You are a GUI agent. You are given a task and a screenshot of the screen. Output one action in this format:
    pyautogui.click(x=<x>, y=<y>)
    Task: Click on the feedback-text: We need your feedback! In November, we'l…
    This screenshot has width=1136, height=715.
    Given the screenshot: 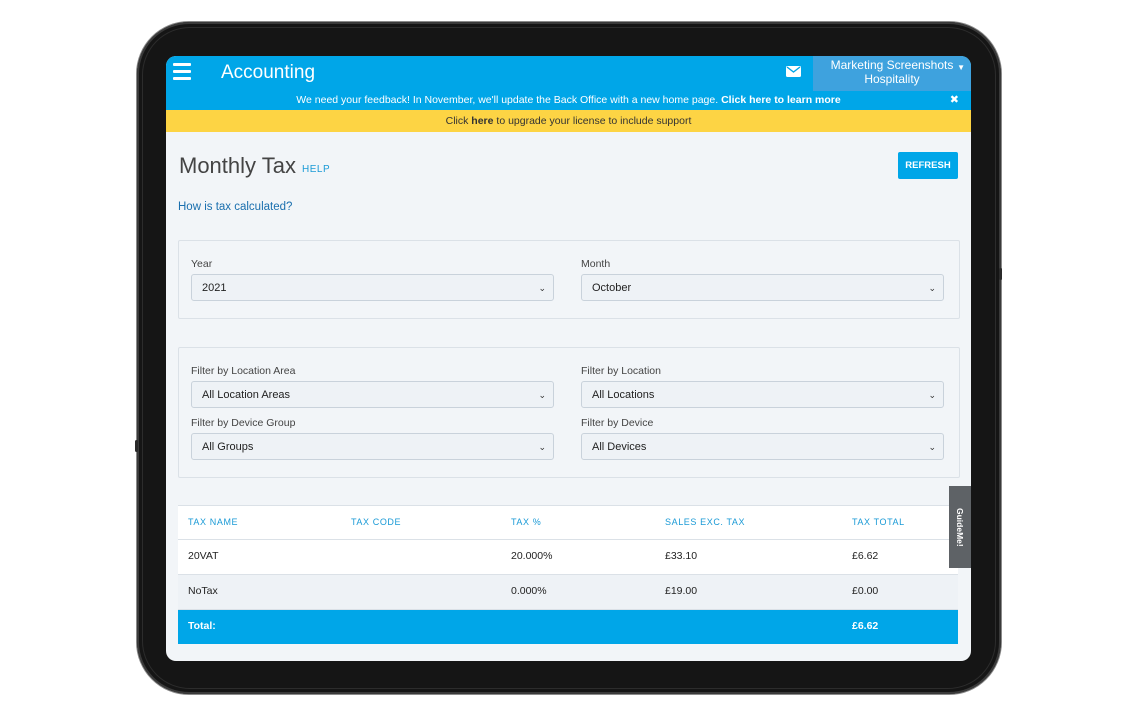 What is the action you would take?
    pyautogui.click(x=507, y=100)
    